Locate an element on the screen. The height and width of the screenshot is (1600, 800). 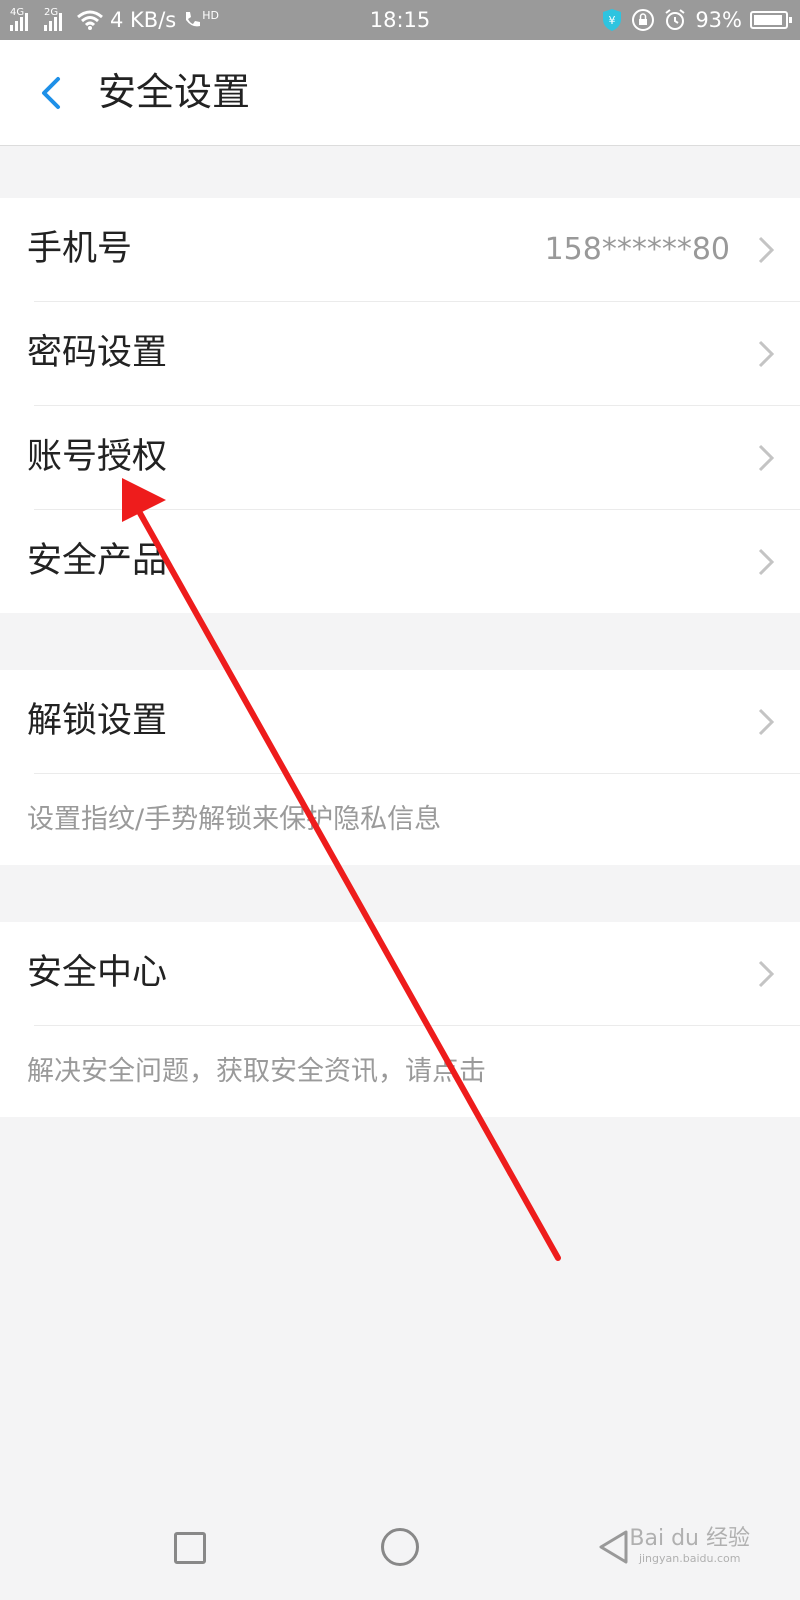
system-nav-bar: Bai du 经验 jingyan.baidu.com is located at coordinates (400, 1545).